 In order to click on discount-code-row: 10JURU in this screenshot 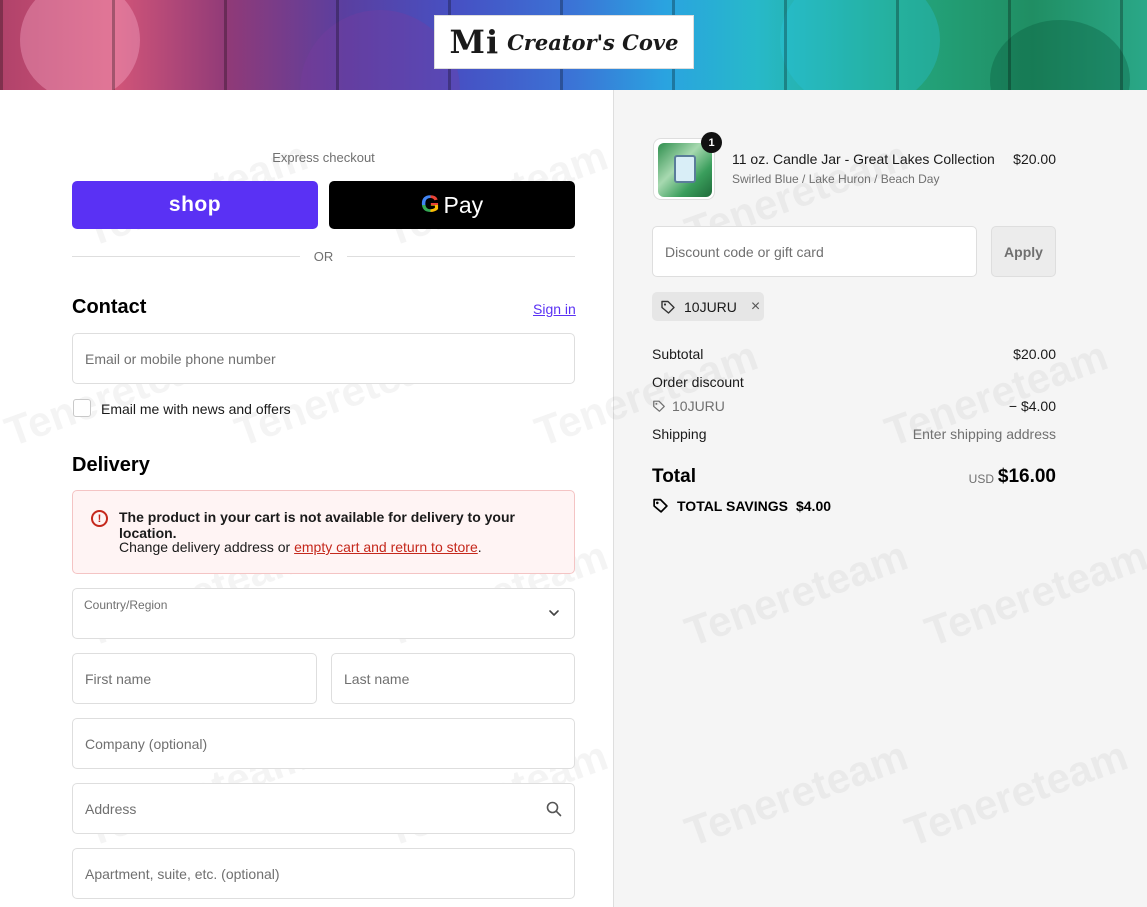, I will do `click(688, 406)`.